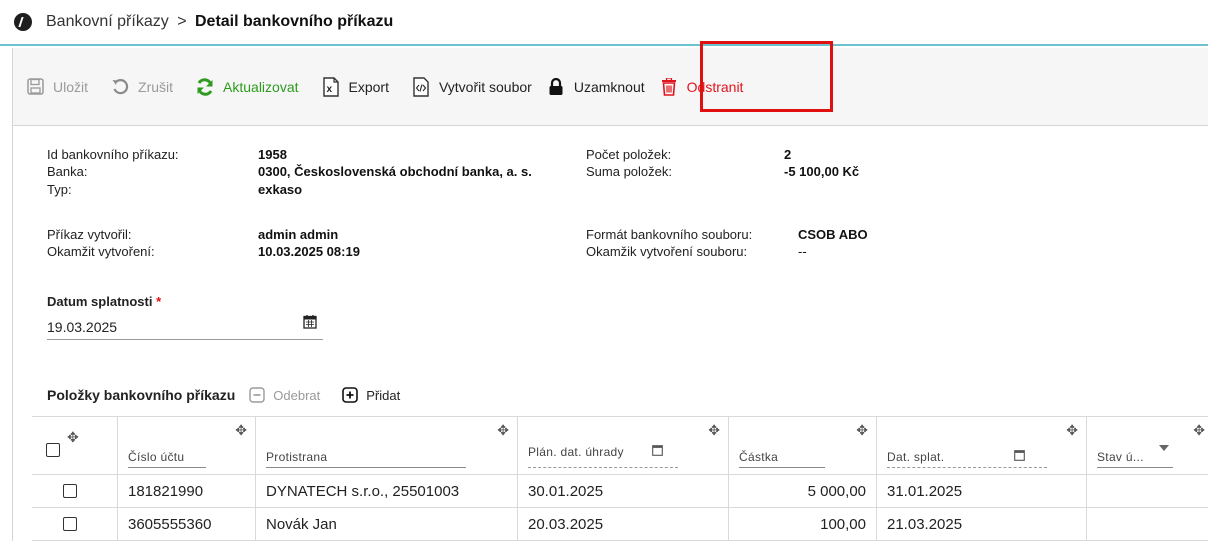 The height and width of the screenshot is (541, 1208). What do you see at coordinates (141, 395) in the screenshot?
I see `items-title: Položky bankovního příkazu` at bounding box center [141, 395].